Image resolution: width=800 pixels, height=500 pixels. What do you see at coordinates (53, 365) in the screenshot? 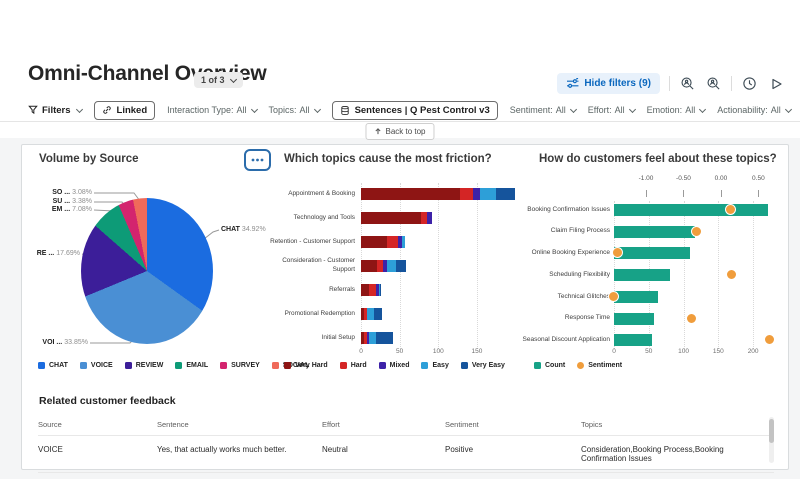
I see `legend-item: CHAT` at bounding box center [53, 365].